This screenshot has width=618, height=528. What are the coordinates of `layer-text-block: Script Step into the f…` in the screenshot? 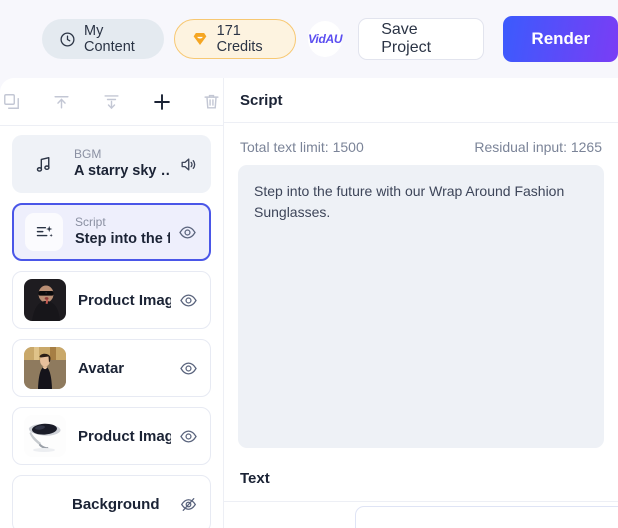 It's located at (122, 232).